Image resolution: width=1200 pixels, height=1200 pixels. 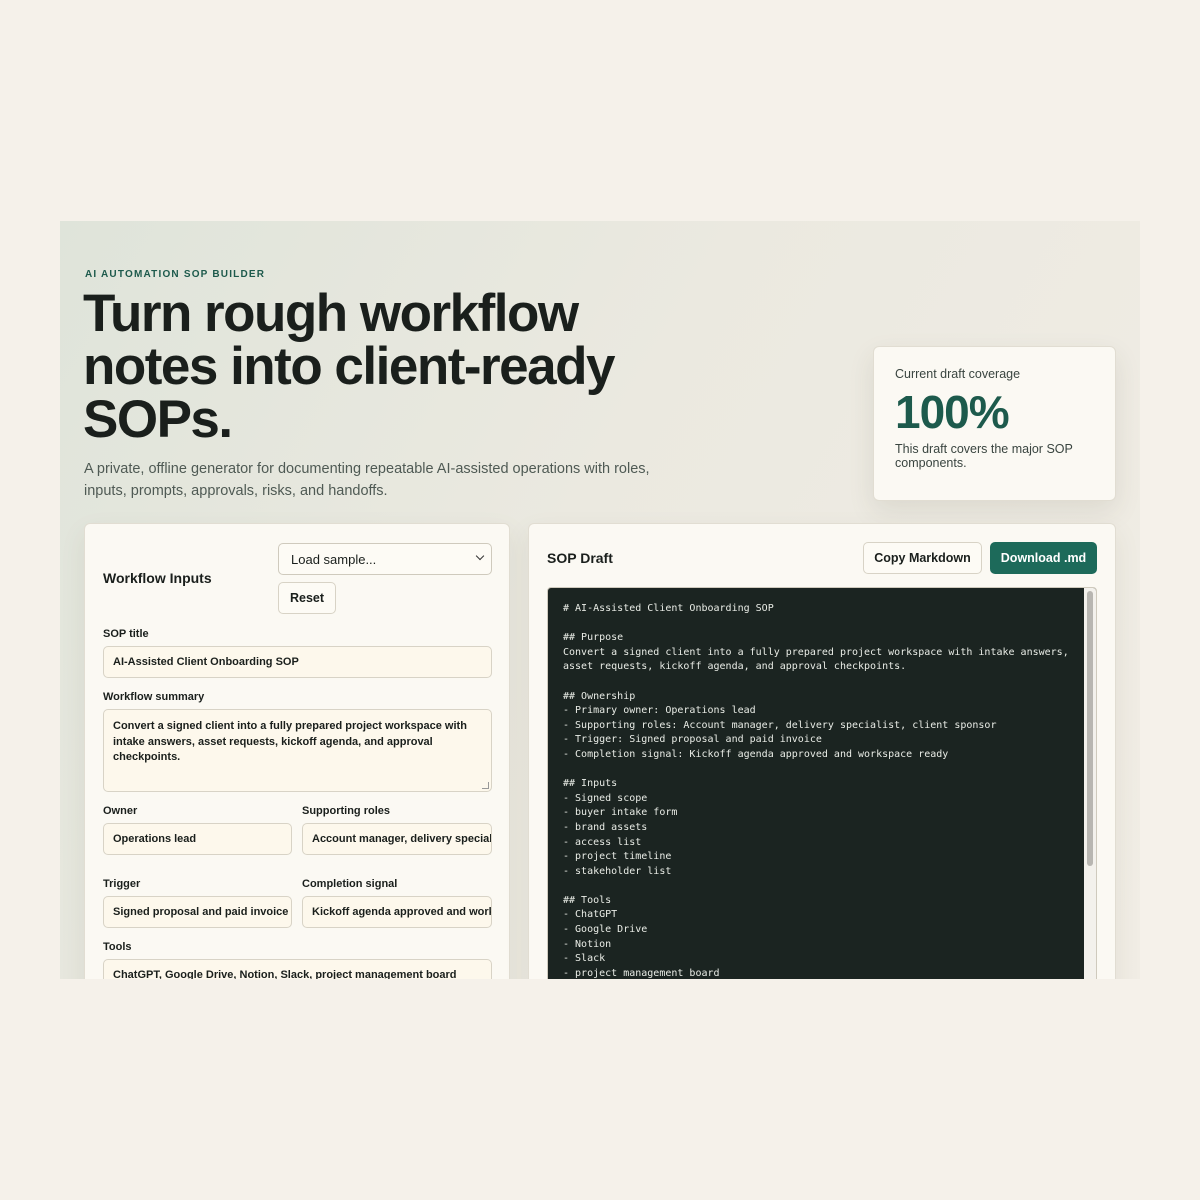 What do you see at coordinates (958, 374) in the screenshot?
I see `coverage-label: Current draft coverage` at bounding box center [958, 374].